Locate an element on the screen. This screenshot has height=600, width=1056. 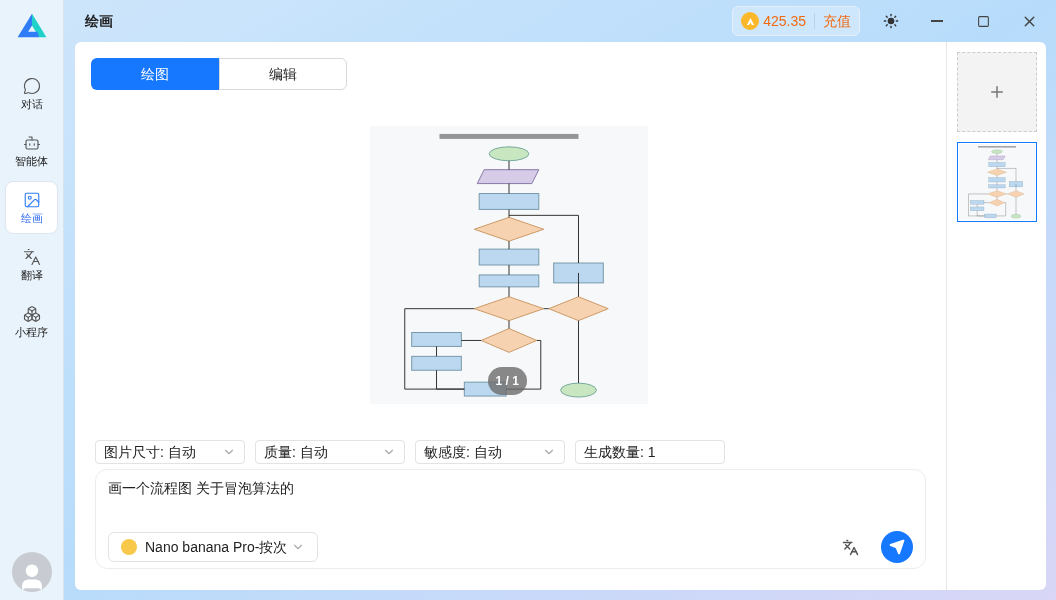
robot-icon is located at coordinates (31, 143).